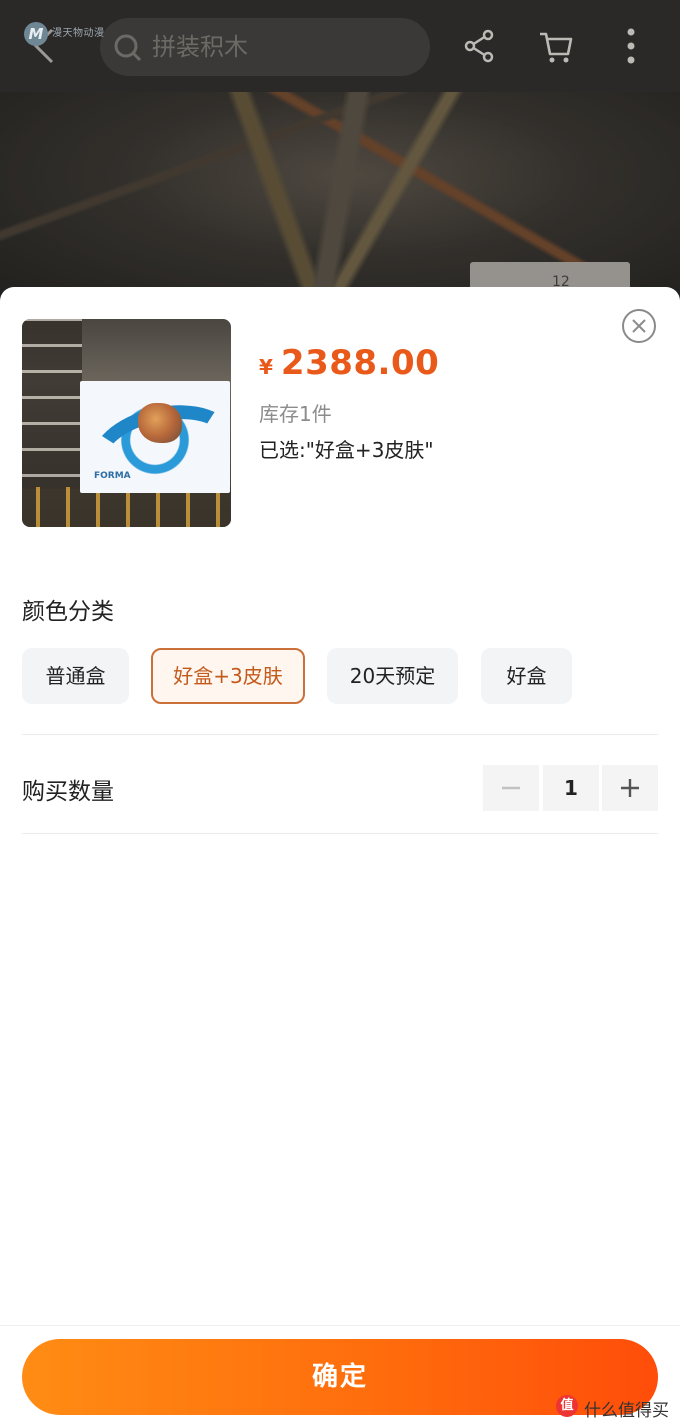 The image size is (680, 1427). I want to click on top-bar: M 漫天物动漫 拼装积木, so click(340, 46).